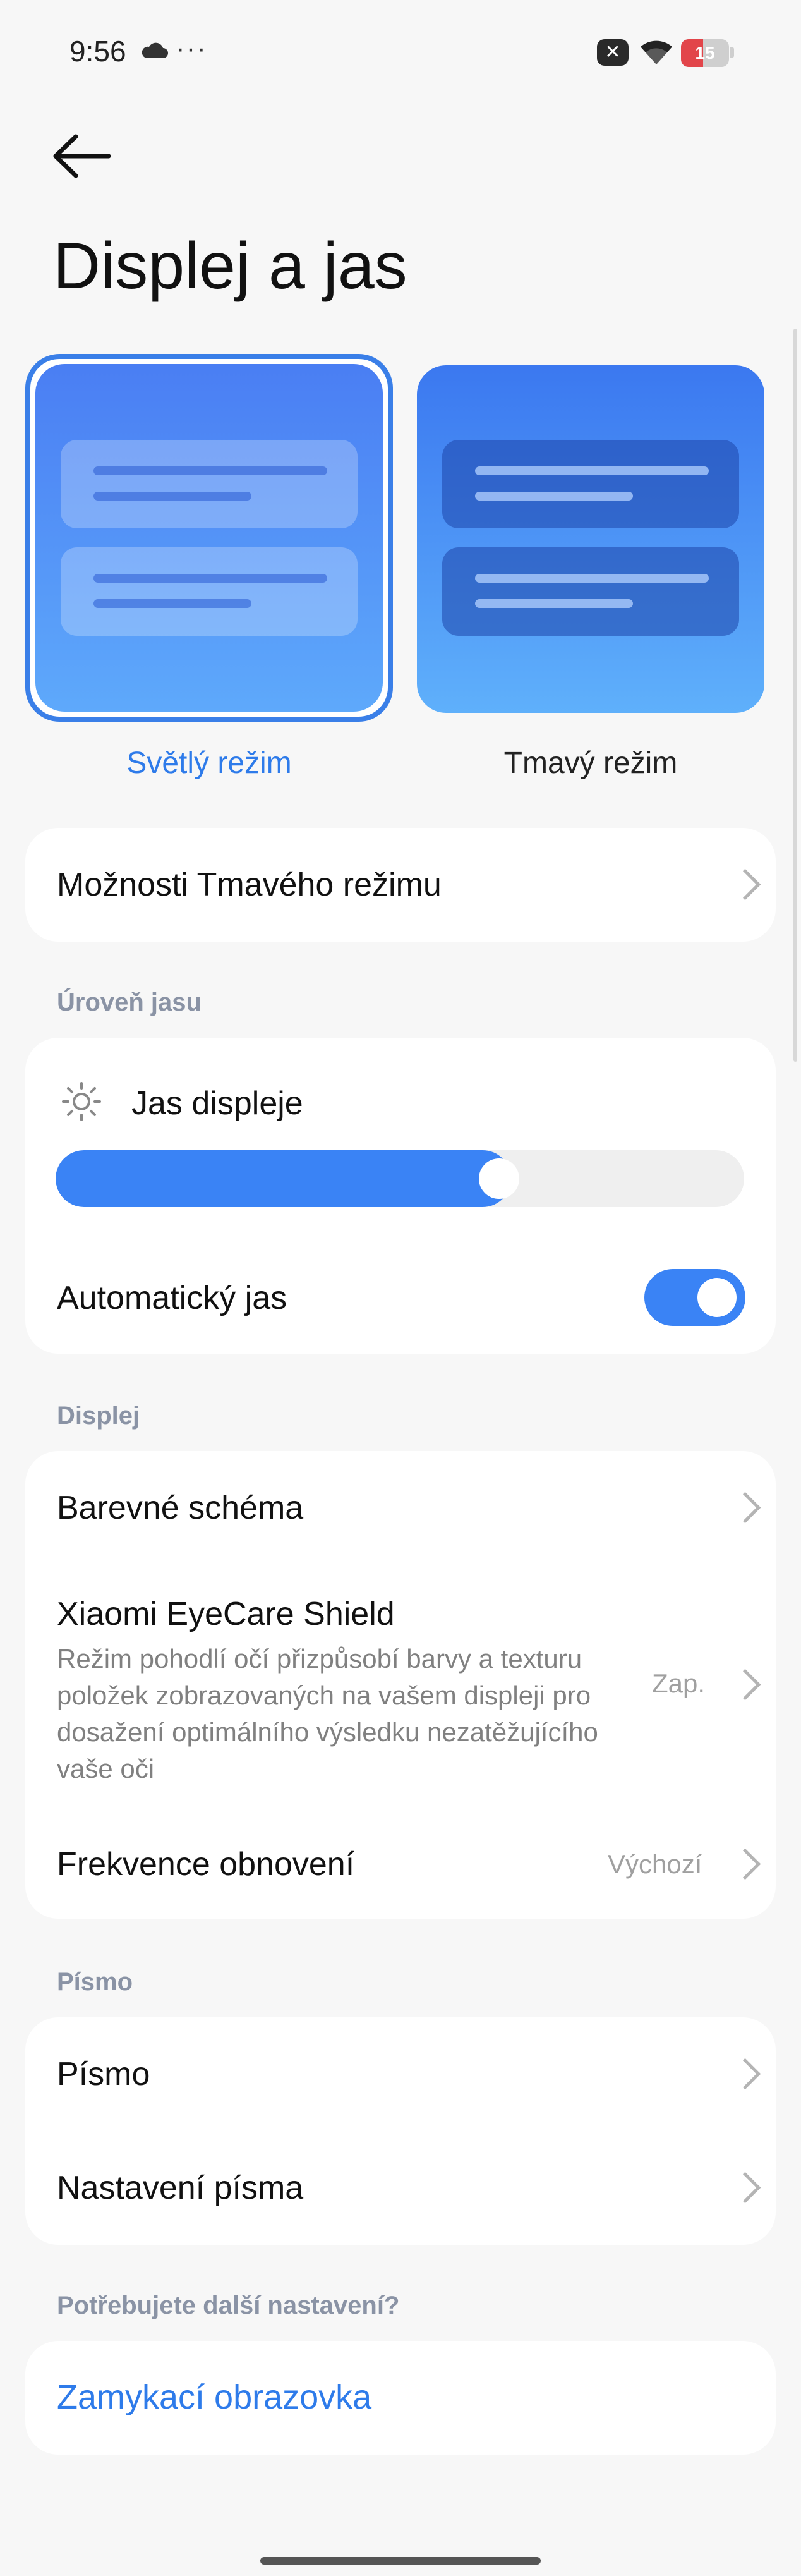 The width and height of the screenshot is (801, 2576). What do you see at coordinates (795, 695) in the screenshot?
I see `scrollbar` at bounding box center [795, 695].